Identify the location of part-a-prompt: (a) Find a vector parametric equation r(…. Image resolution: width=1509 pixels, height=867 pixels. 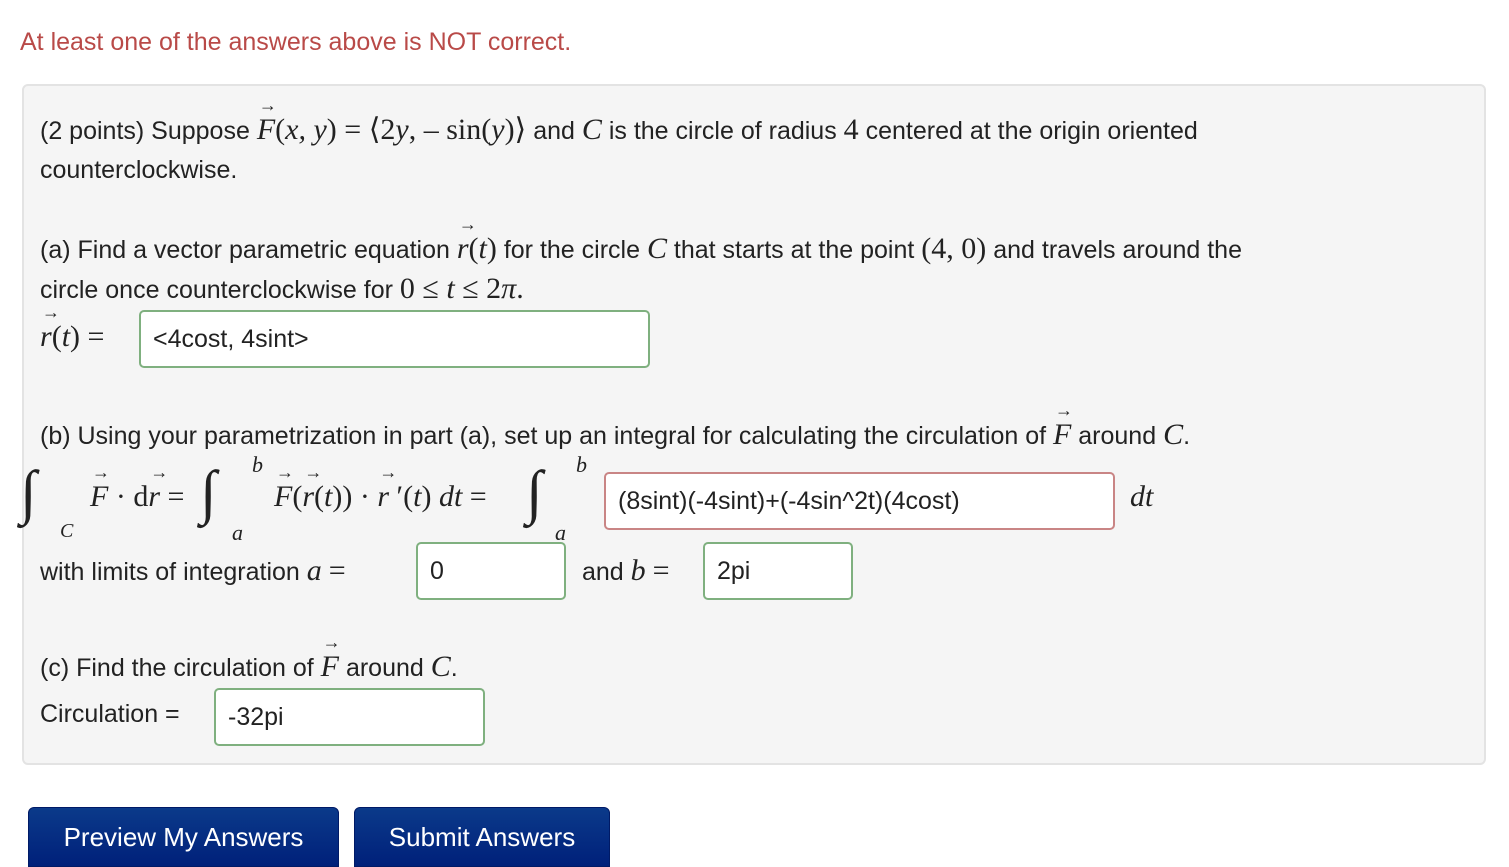
(641, 240).